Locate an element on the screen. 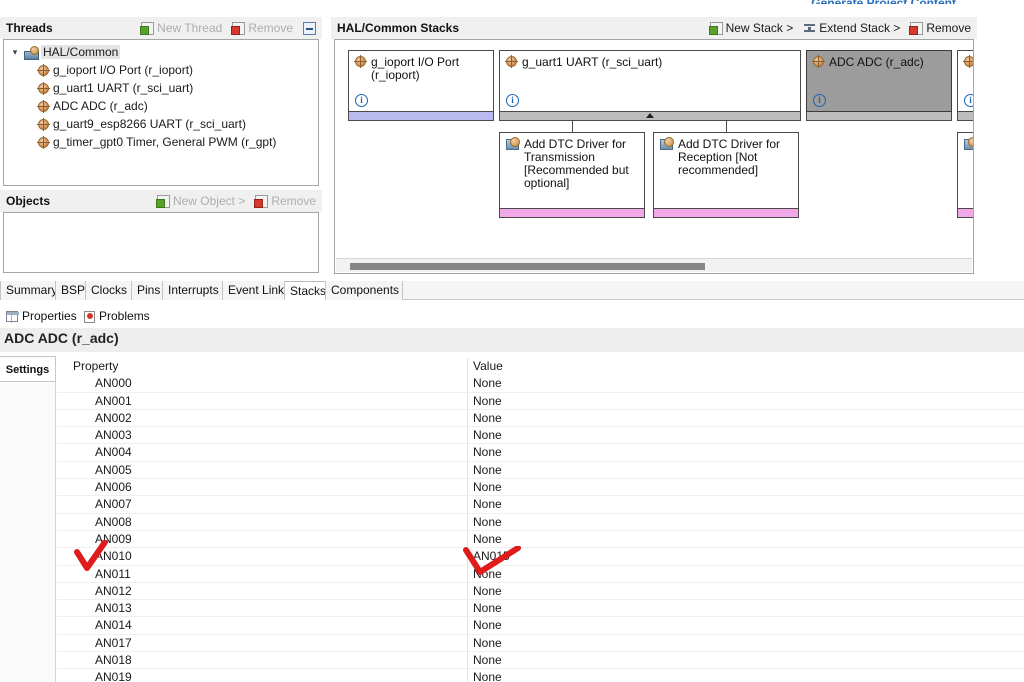  tab-clocks: Clocks is located at coordinates (108, 290).